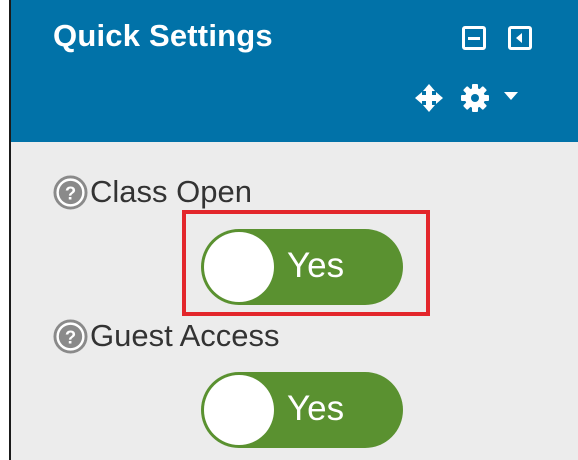 This screenshot has width=578, height=460. I want to click on dock-icon, so click(520, 38).